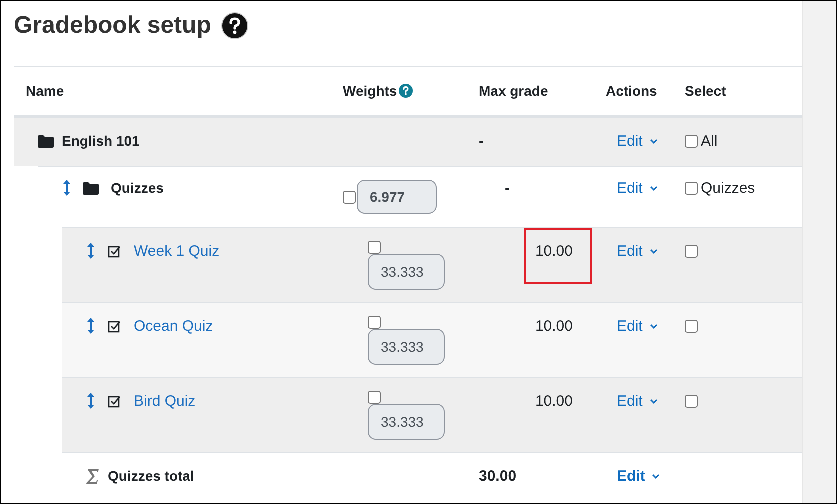 The image size is (837, 504). I want to click on page-title: Gradebook setup, so click(113, 26).